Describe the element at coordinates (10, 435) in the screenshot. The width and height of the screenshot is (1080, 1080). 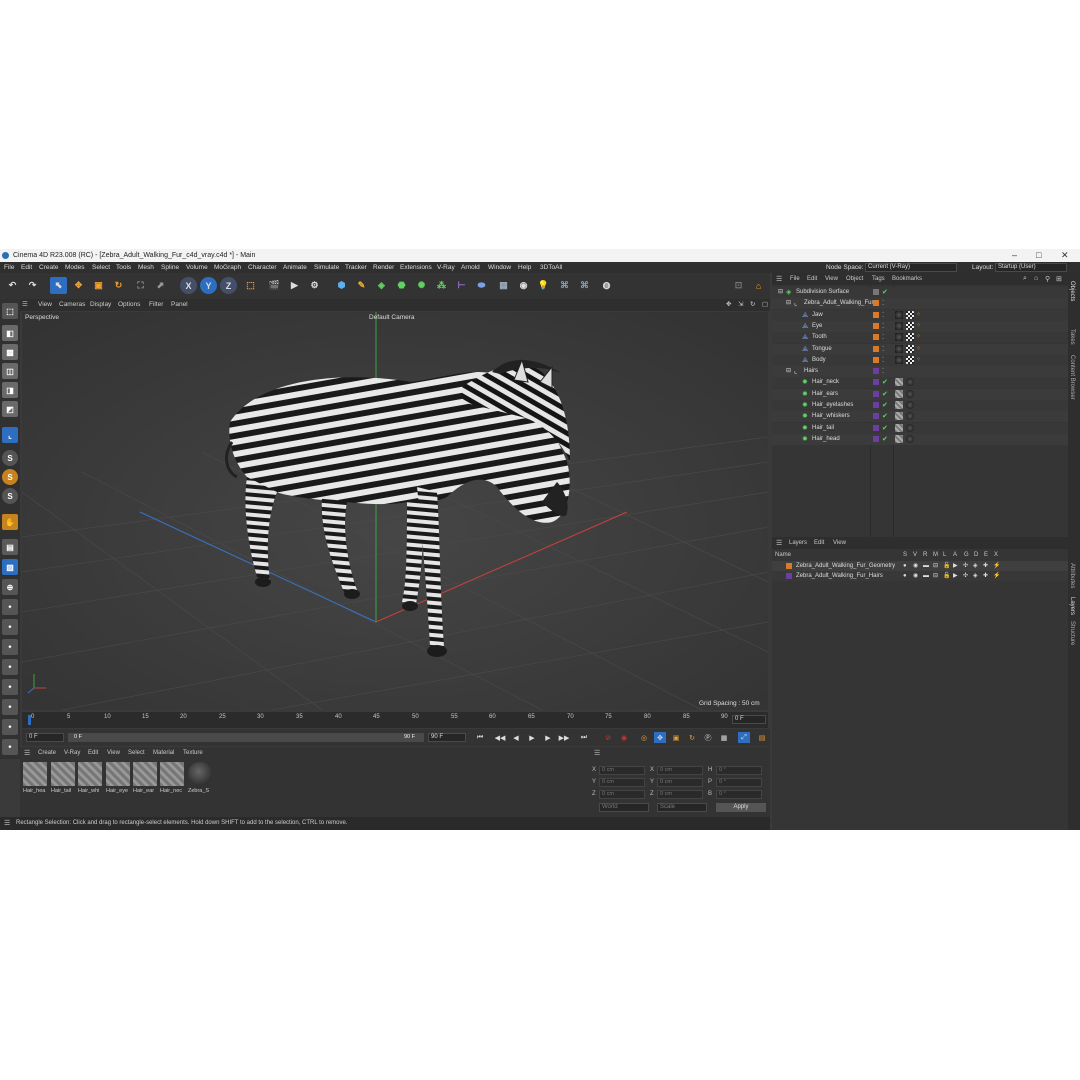
I see `axis-mode-icon: ⌞` at that location.